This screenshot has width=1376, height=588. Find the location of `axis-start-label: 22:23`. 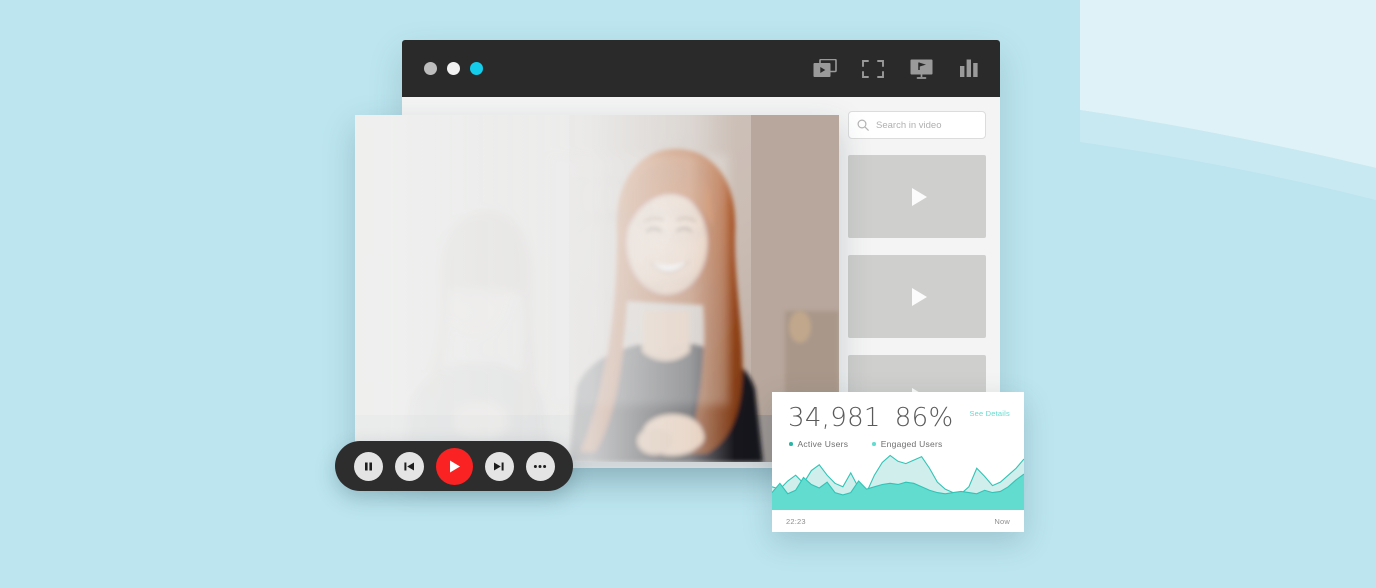

axis-start-label: 22:23 is located at coordinates (796, 521).